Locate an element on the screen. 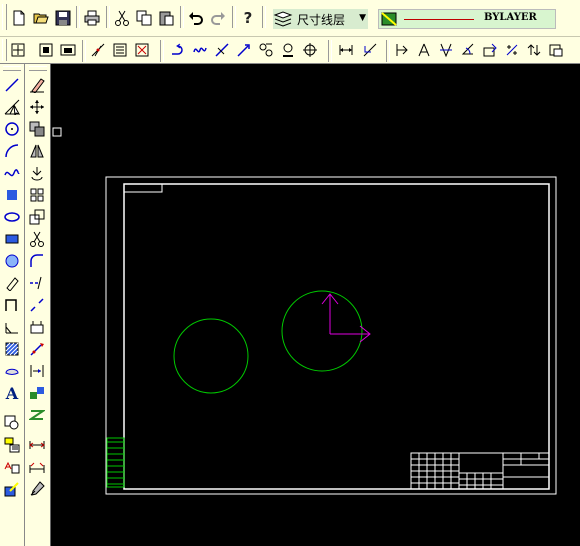 This screenshot has height=546, width=580. paste-icon is located at coordinates (166, 18).